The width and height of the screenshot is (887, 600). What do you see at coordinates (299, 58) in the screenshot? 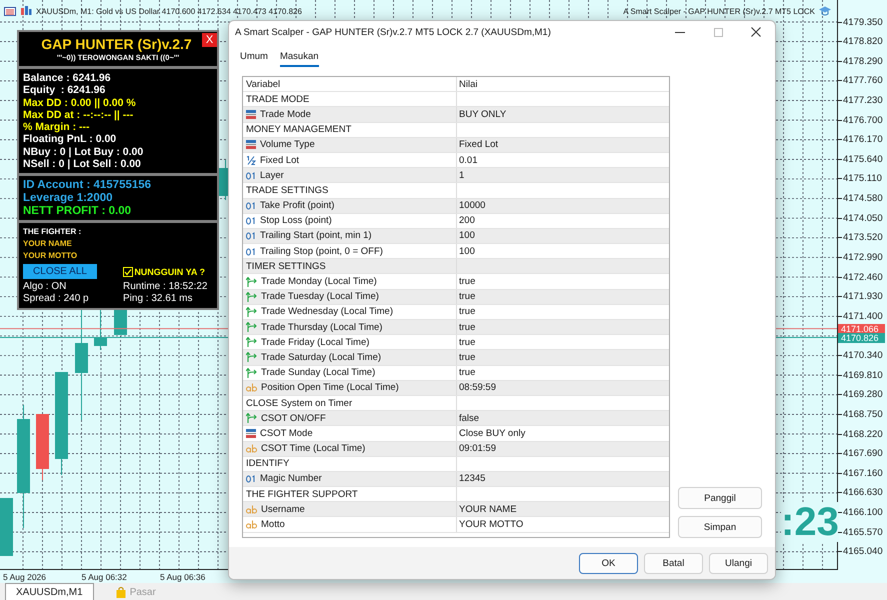
I see `tab: Masukan` at bounding box center [299, 58].